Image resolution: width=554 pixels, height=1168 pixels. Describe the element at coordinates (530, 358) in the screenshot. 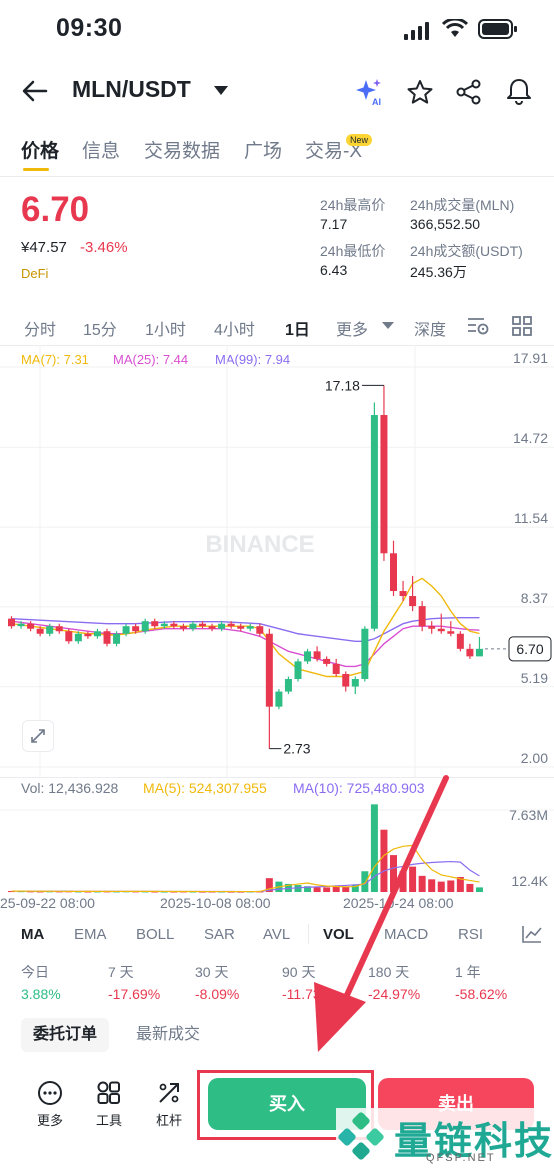

I see `y-tick-label: 17.91` at that location.